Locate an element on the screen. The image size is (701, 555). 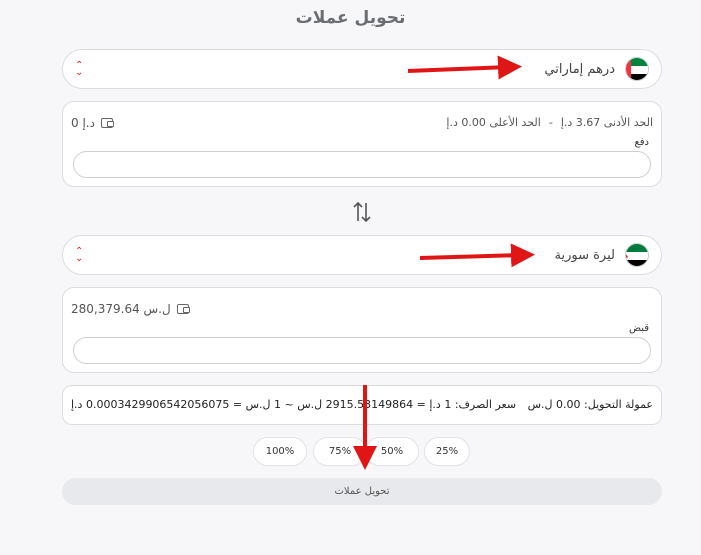
min-limit: الحد الأدنى 3.67 د.إ is located at coordinates (606, 122).